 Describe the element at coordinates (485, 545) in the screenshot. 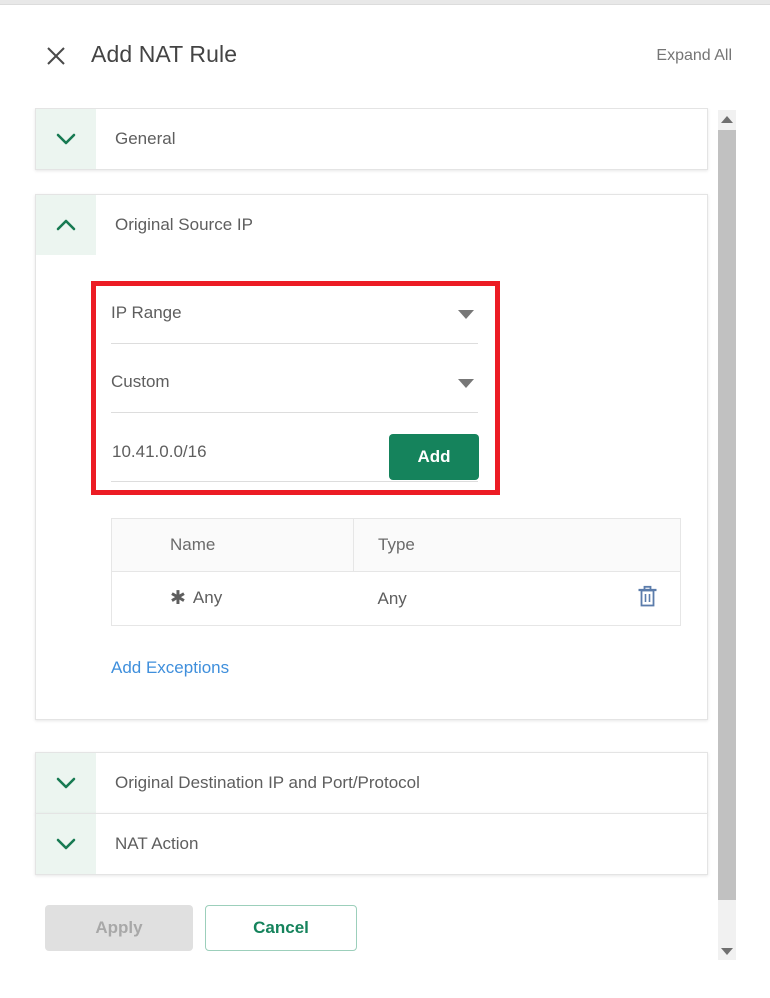

I see `column-header-type: Type` at that location.